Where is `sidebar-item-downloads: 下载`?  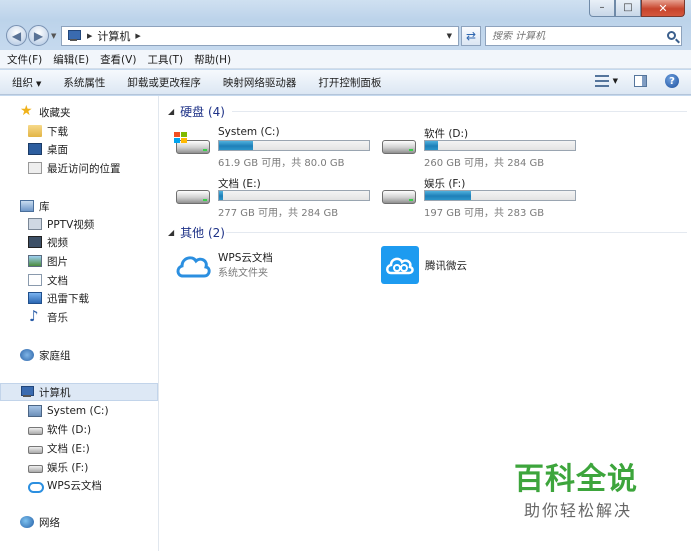 sidebar-item-downloads: 下载 is located at coordinates (79, 131).